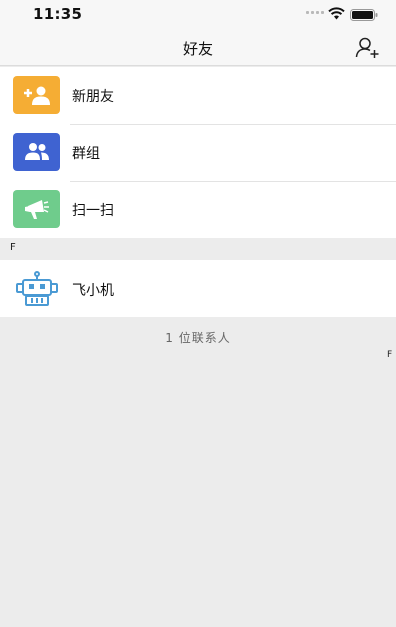  Describe the element at coordinates (36, 209) in the screenshot. I see `scan-icon` at that location.